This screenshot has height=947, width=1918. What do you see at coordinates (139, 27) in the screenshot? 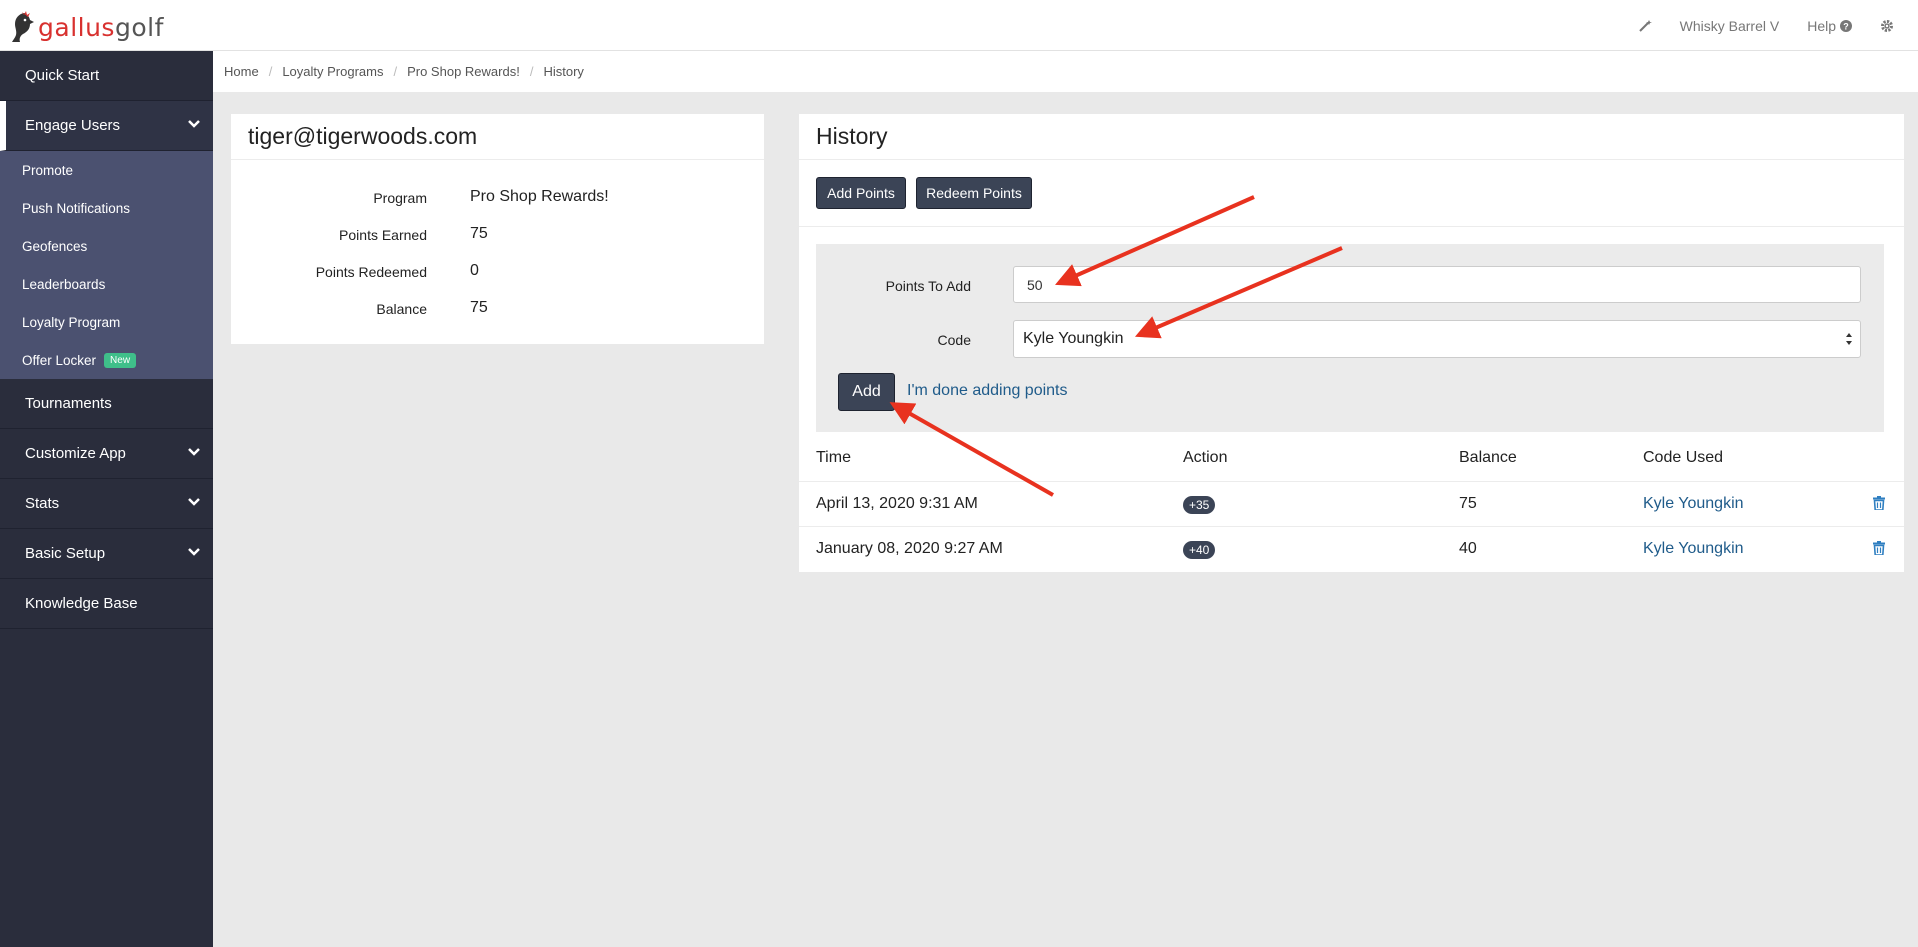
I see `logo-text-part2: golf` at bounding box center [139, 27].